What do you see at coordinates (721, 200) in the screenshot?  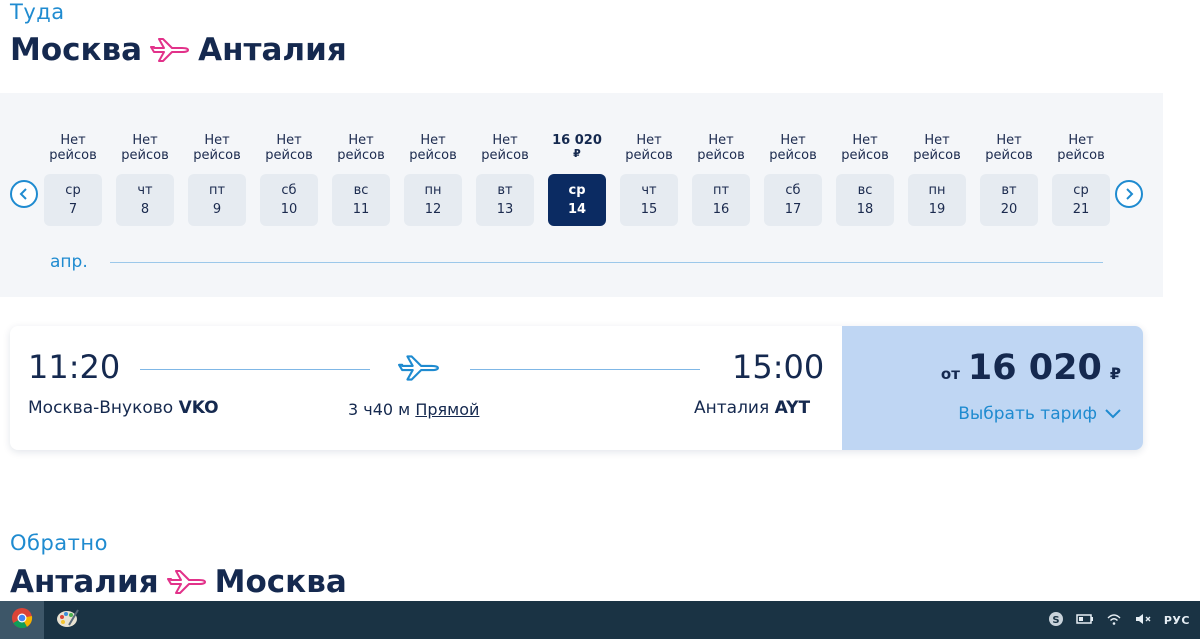 I see `day-button: пт 16` at bounding box center [721, 200].